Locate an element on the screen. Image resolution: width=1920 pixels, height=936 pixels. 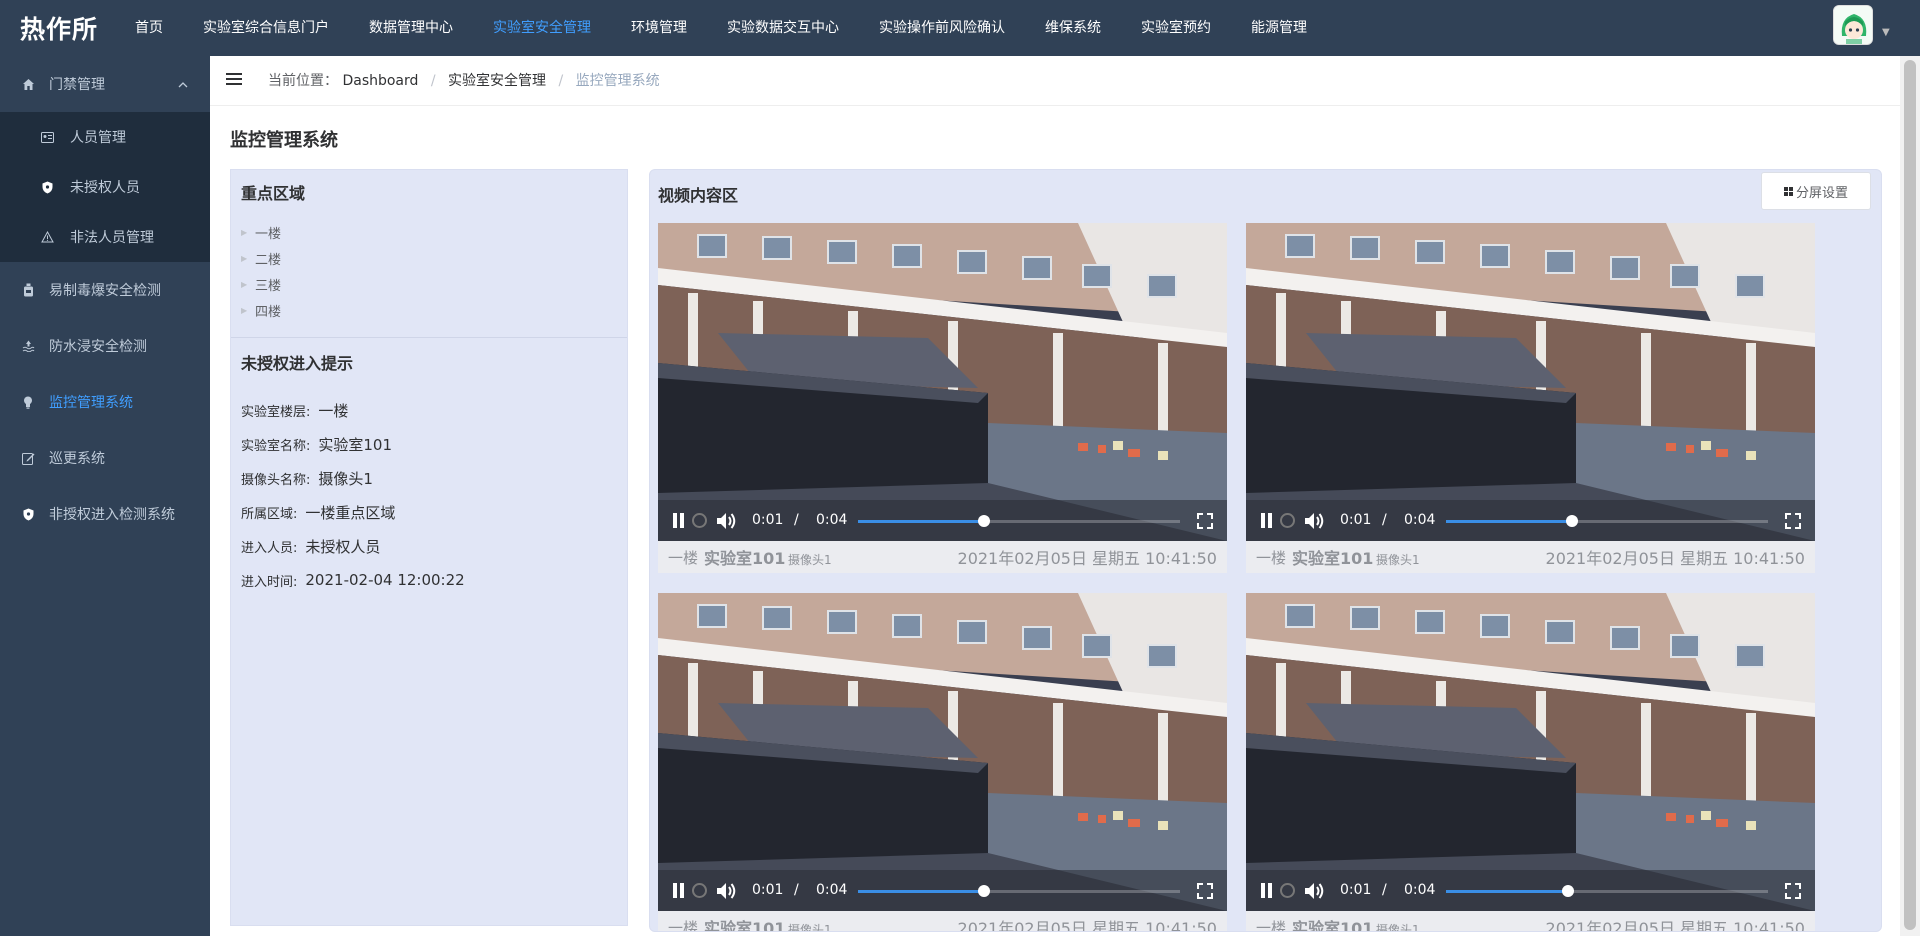
topnav-item-reservation: 实验室预约 is located at coordinates (1176, 28).